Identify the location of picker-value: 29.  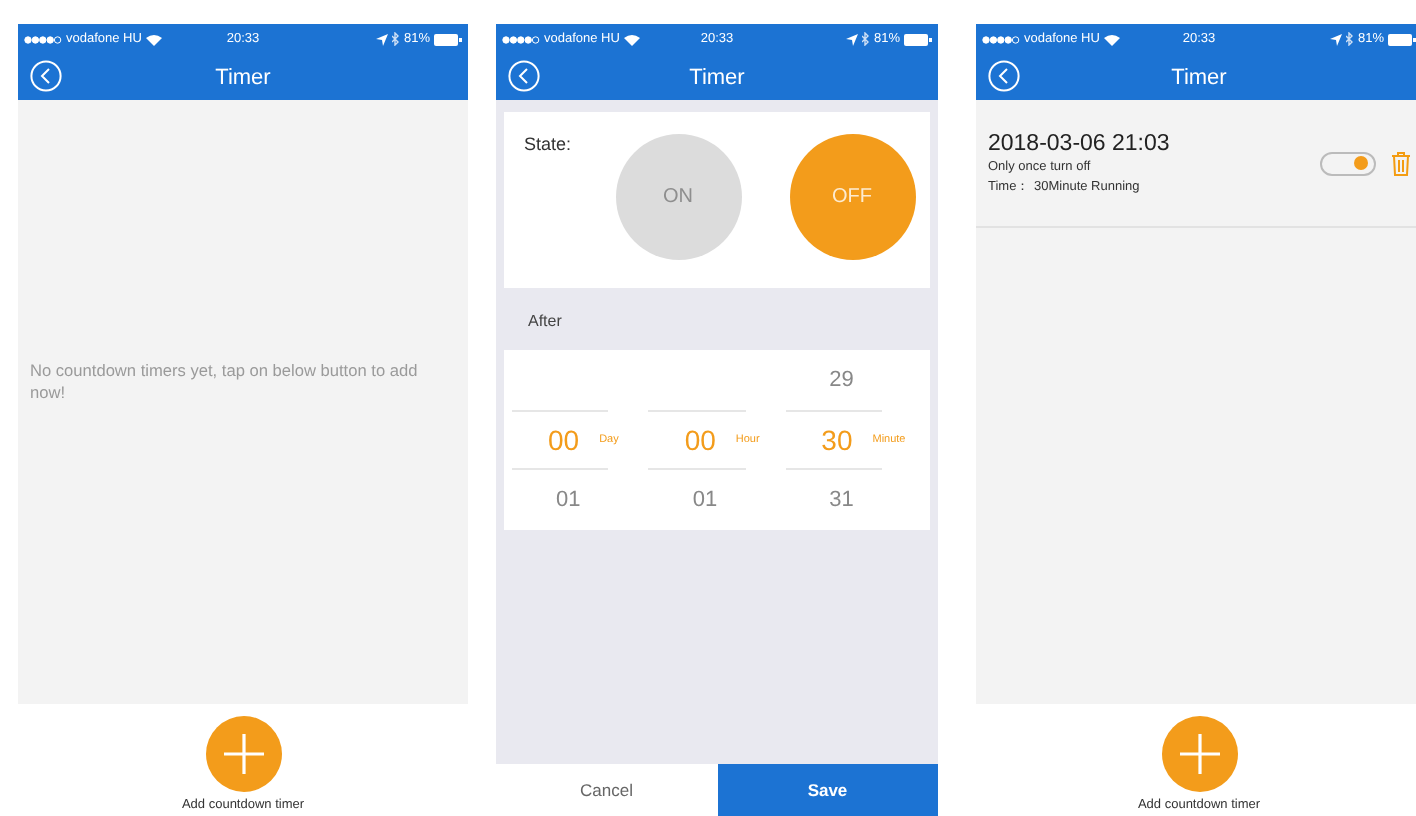
(841, 380).